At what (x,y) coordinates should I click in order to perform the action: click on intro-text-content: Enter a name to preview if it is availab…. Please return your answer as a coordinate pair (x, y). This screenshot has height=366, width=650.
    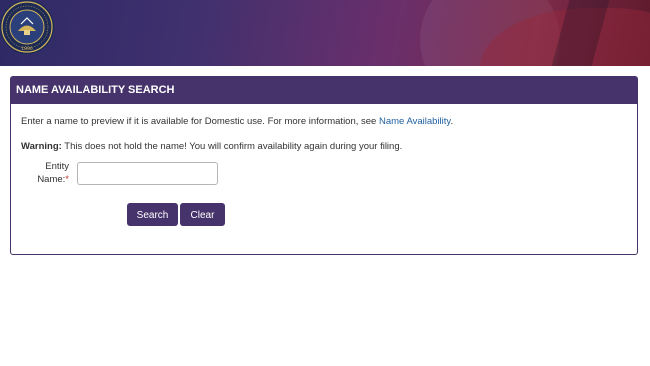
    Looking at the image, I should click on (200, 121).